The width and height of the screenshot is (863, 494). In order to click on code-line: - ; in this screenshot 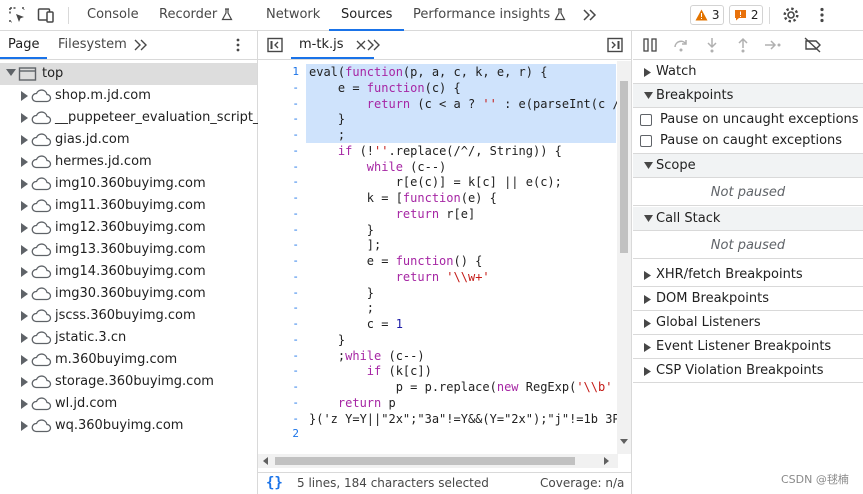, I will do `click(438, 135)`.